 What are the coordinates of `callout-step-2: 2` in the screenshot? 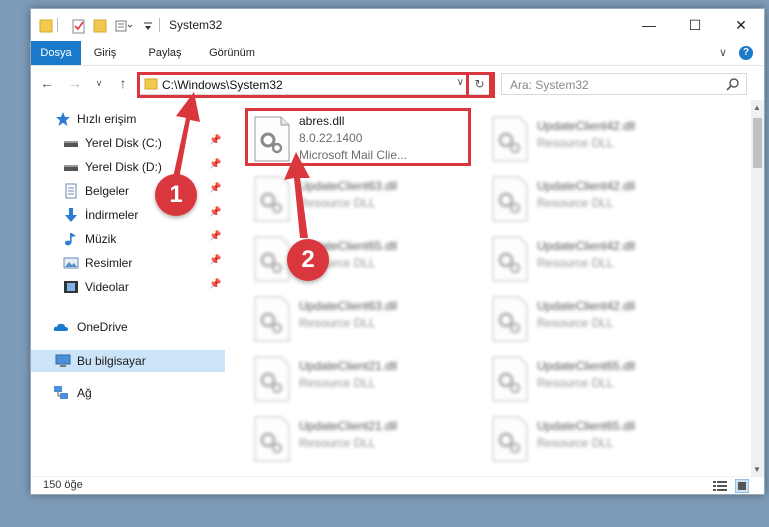 It's located at (308, 260).